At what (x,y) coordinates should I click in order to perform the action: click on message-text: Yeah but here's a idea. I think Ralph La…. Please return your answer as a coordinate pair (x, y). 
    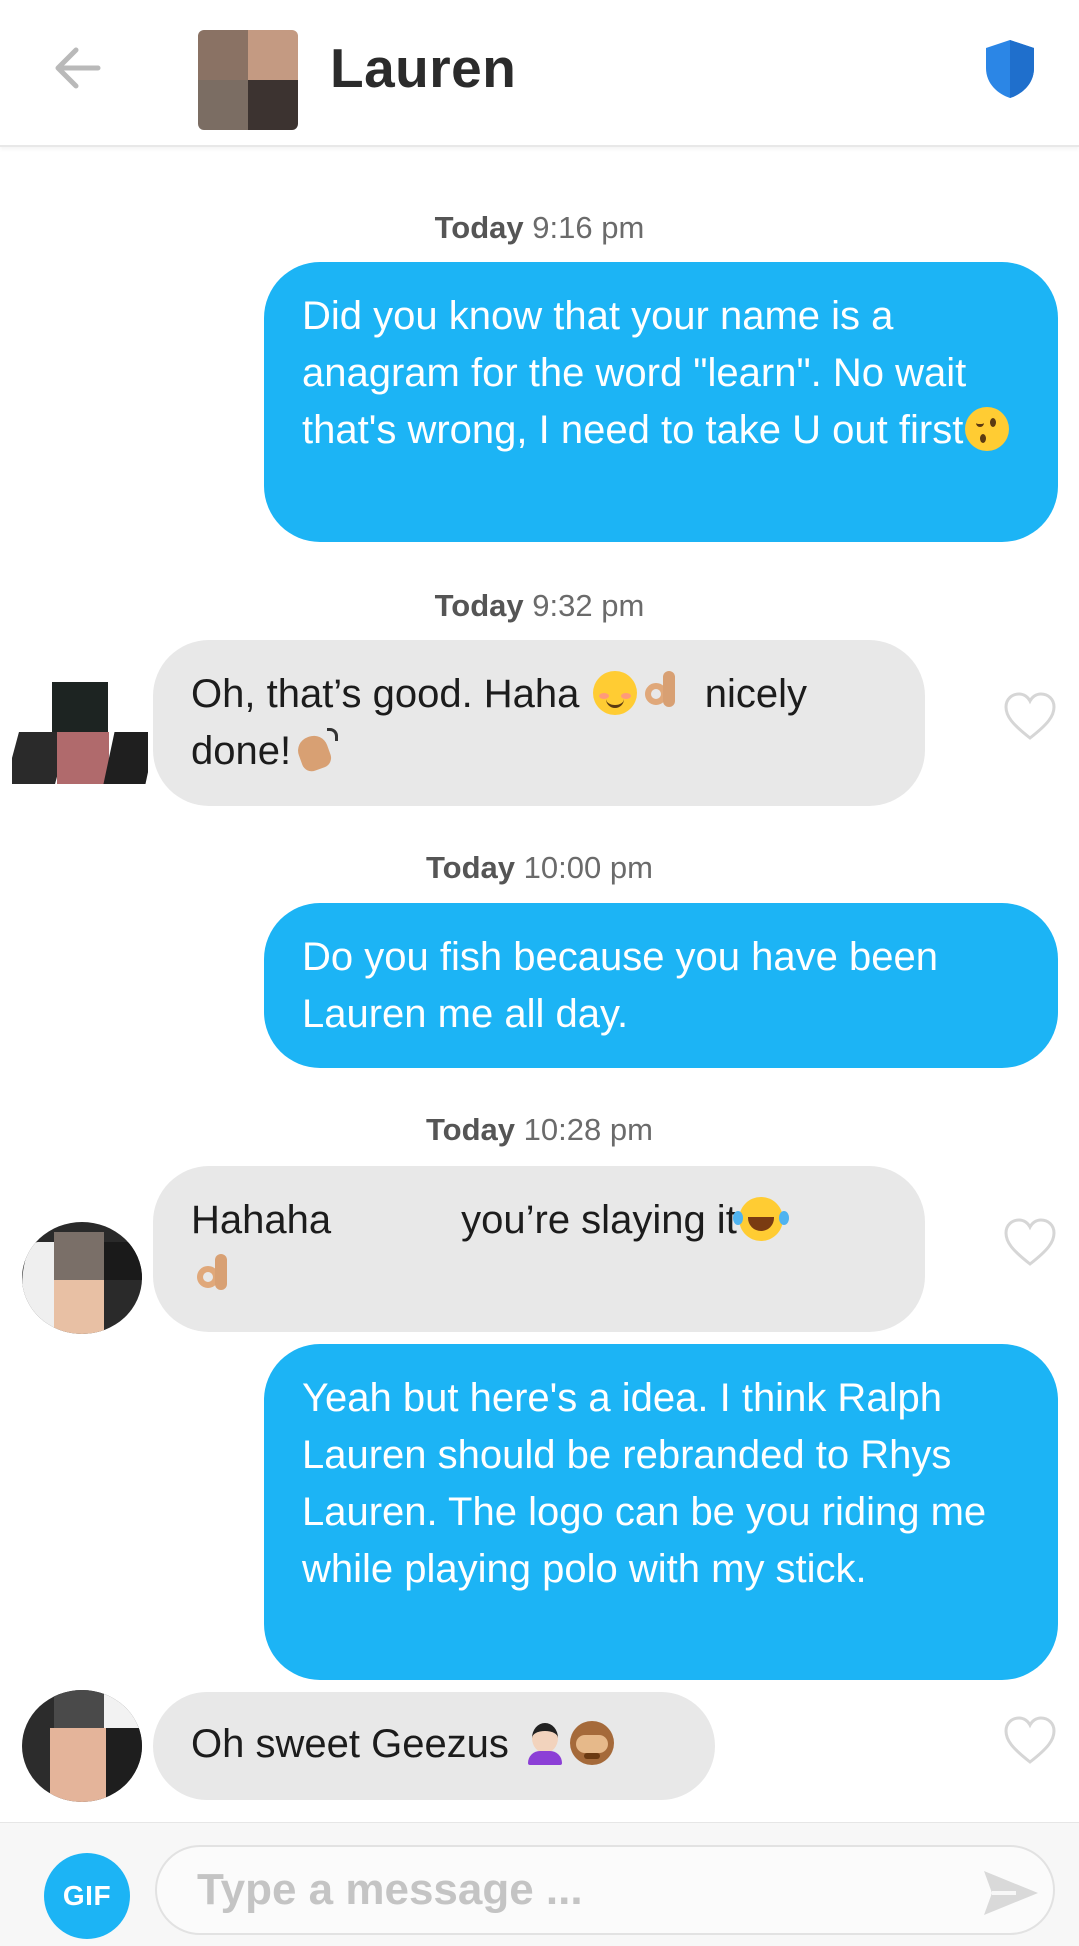
    Looking at the image, I should click on (644, 1483).